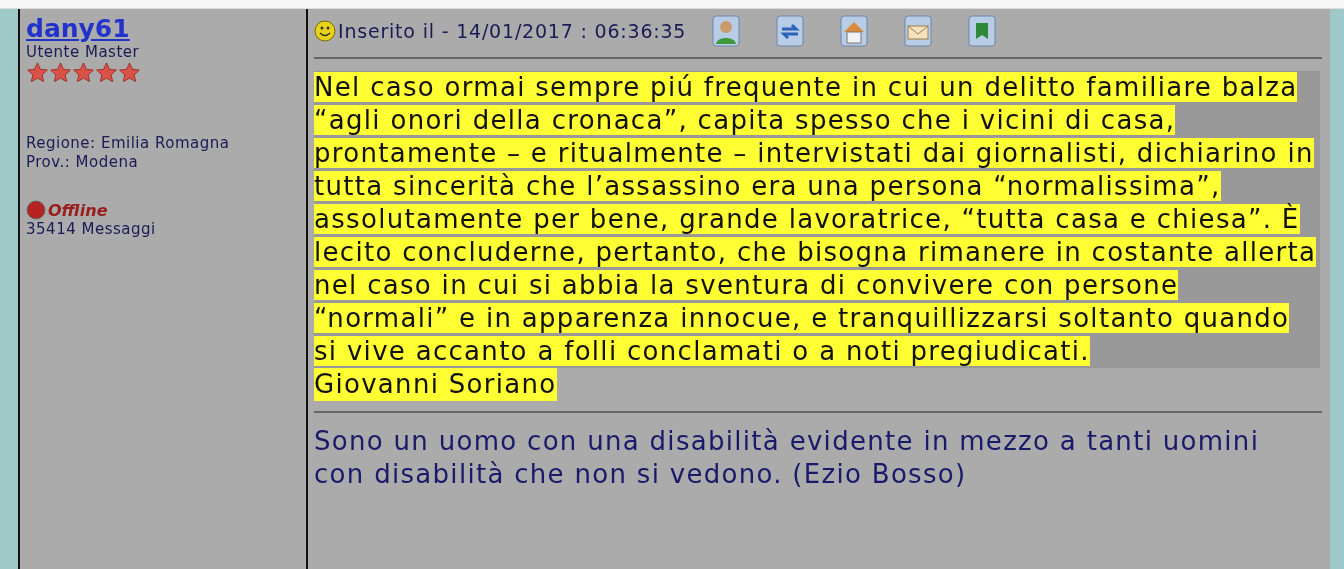 This screenshot has height=569, width=1344. I want to click on status-label: Offline, so click(78, 210).